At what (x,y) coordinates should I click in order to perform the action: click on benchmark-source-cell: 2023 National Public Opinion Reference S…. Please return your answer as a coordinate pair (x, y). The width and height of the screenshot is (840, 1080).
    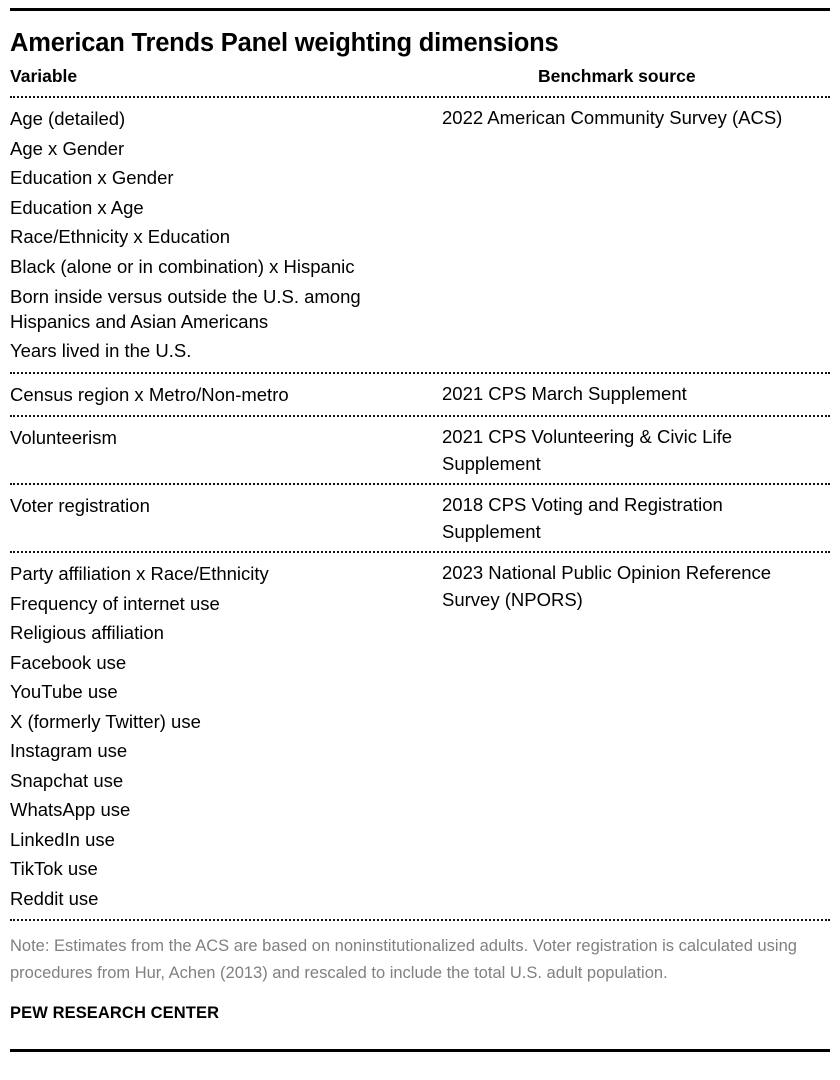
    Looking at the image, I should click on (636, 586).